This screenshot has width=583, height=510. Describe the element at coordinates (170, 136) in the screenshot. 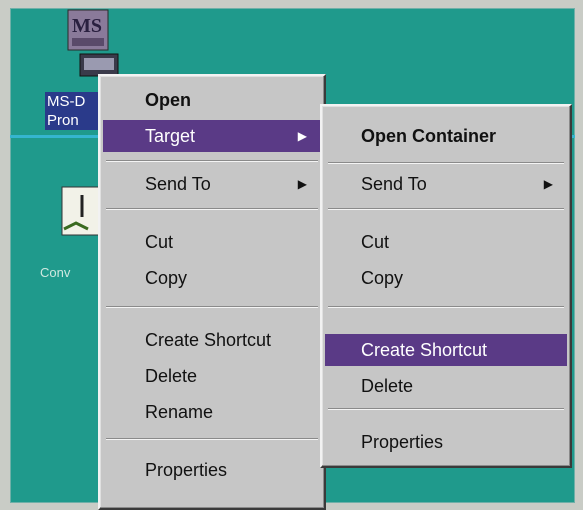

I see `menu-item-target-label: Target` at that location.